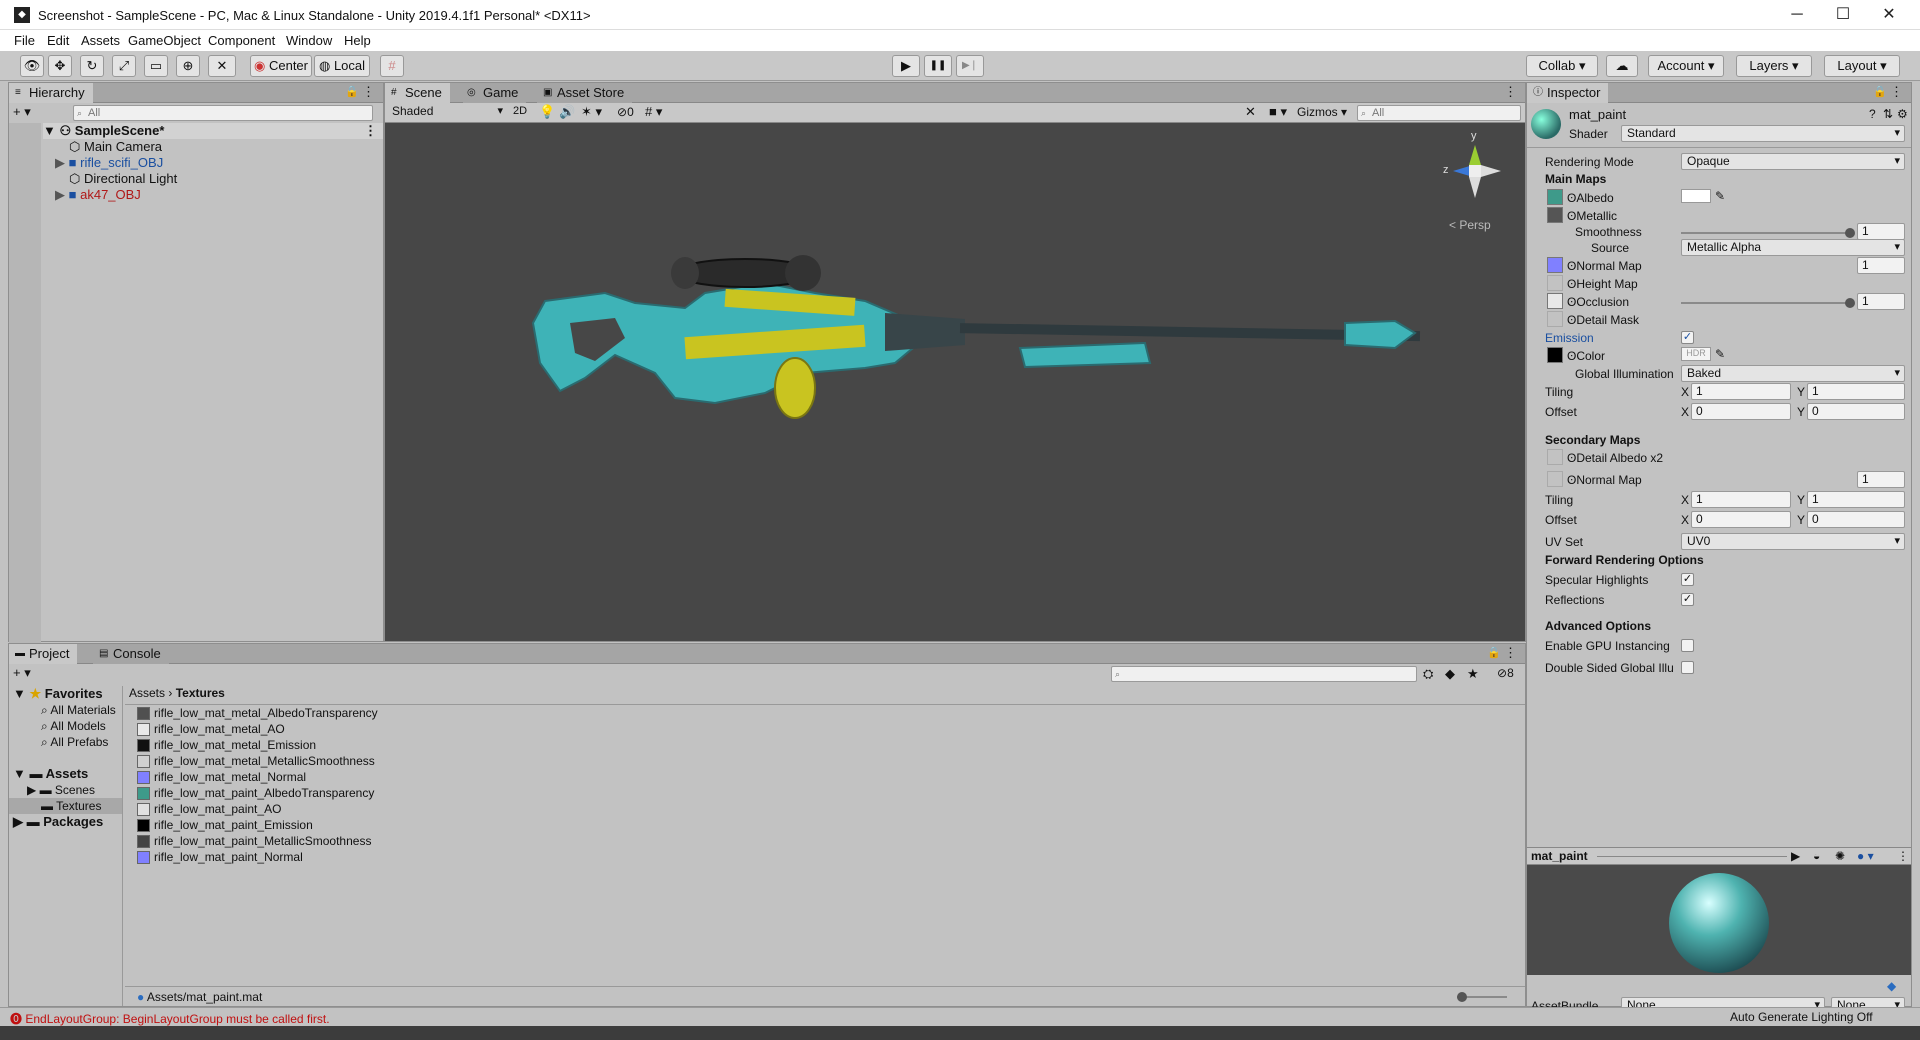 This screenshot has width=1920, height=1040. I want to click on preview-light-icon: ✺, so click(1840, 856).